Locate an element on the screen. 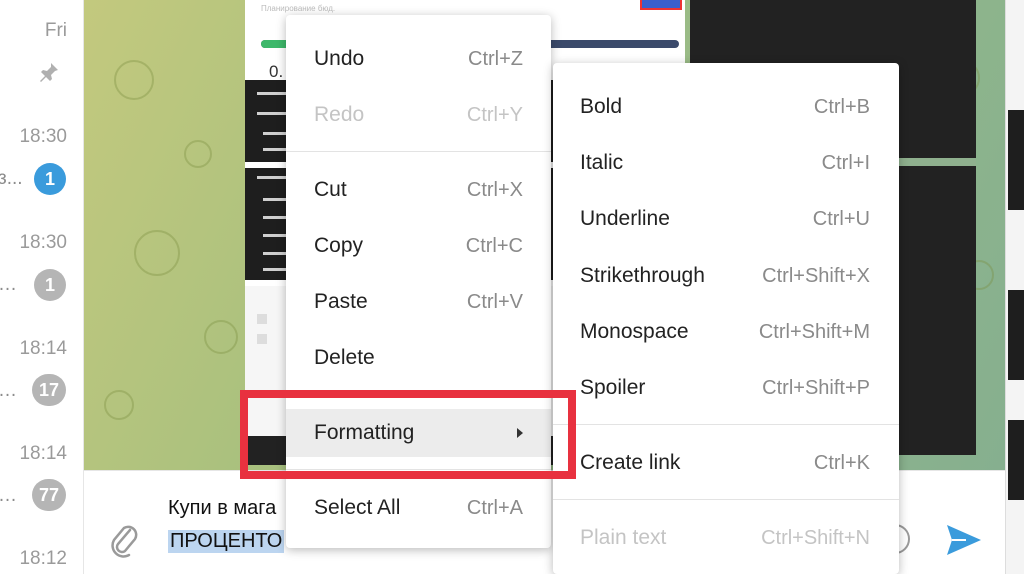 Image resolution: width=1024 pixels, height=574 pixels. send-icon is located at coordinates (964, 540).